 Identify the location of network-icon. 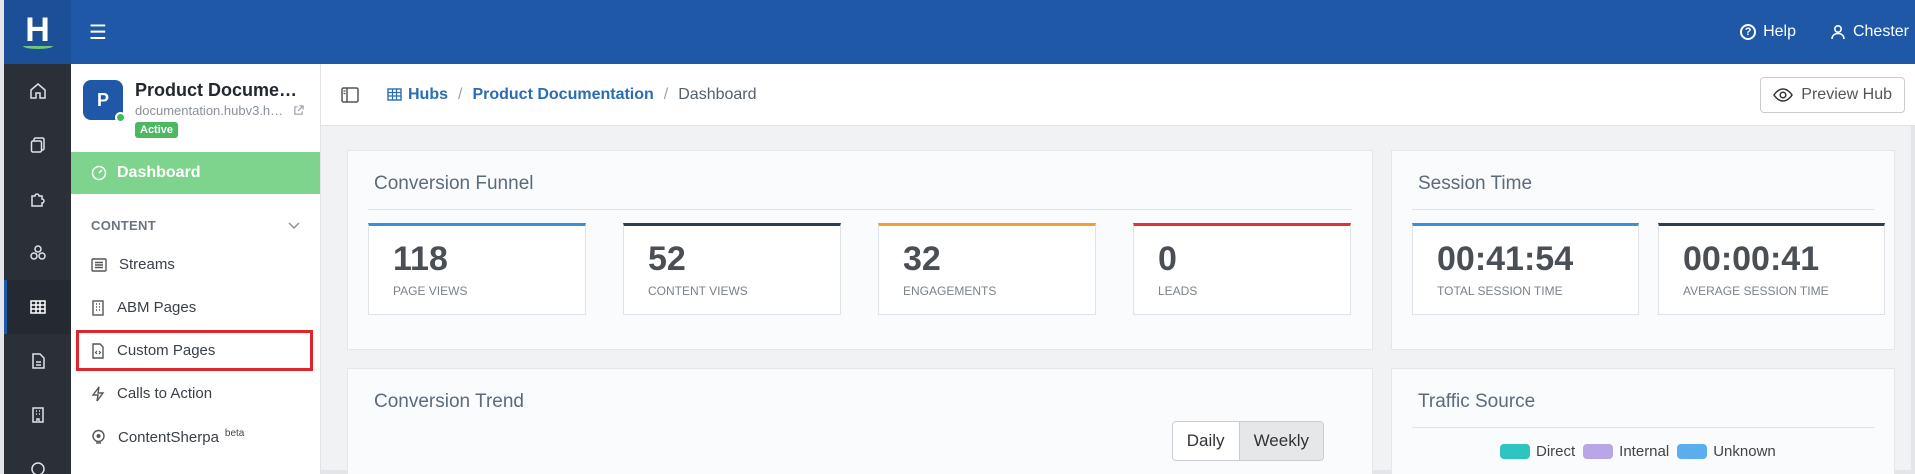
(37, 252).